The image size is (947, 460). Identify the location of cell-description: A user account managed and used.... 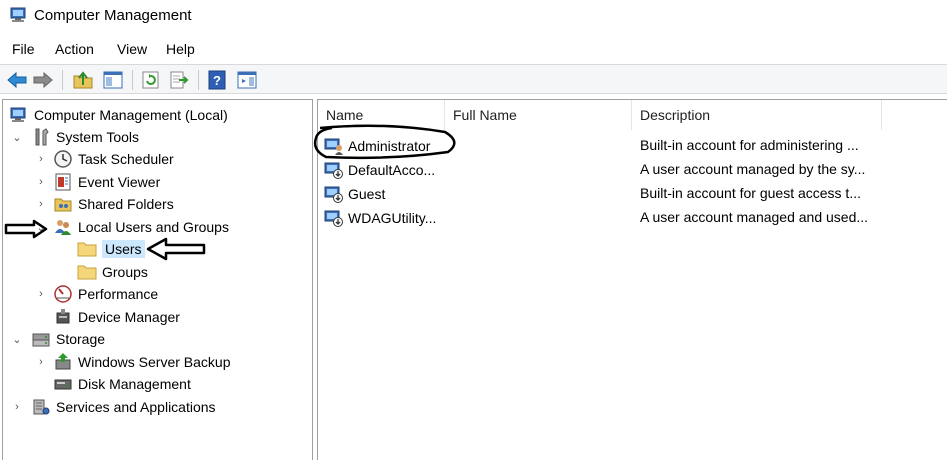
(754, 217).